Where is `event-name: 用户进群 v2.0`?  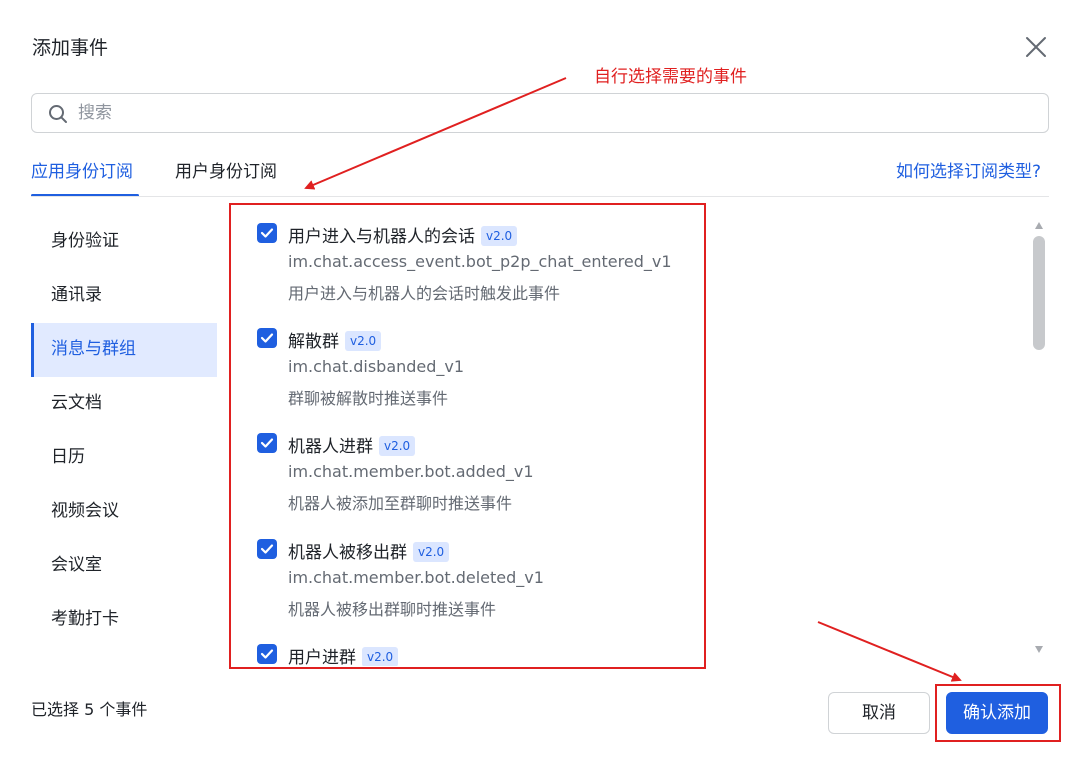 event-name: 用户进群 v2.0 is located at coordinates (343, 654).